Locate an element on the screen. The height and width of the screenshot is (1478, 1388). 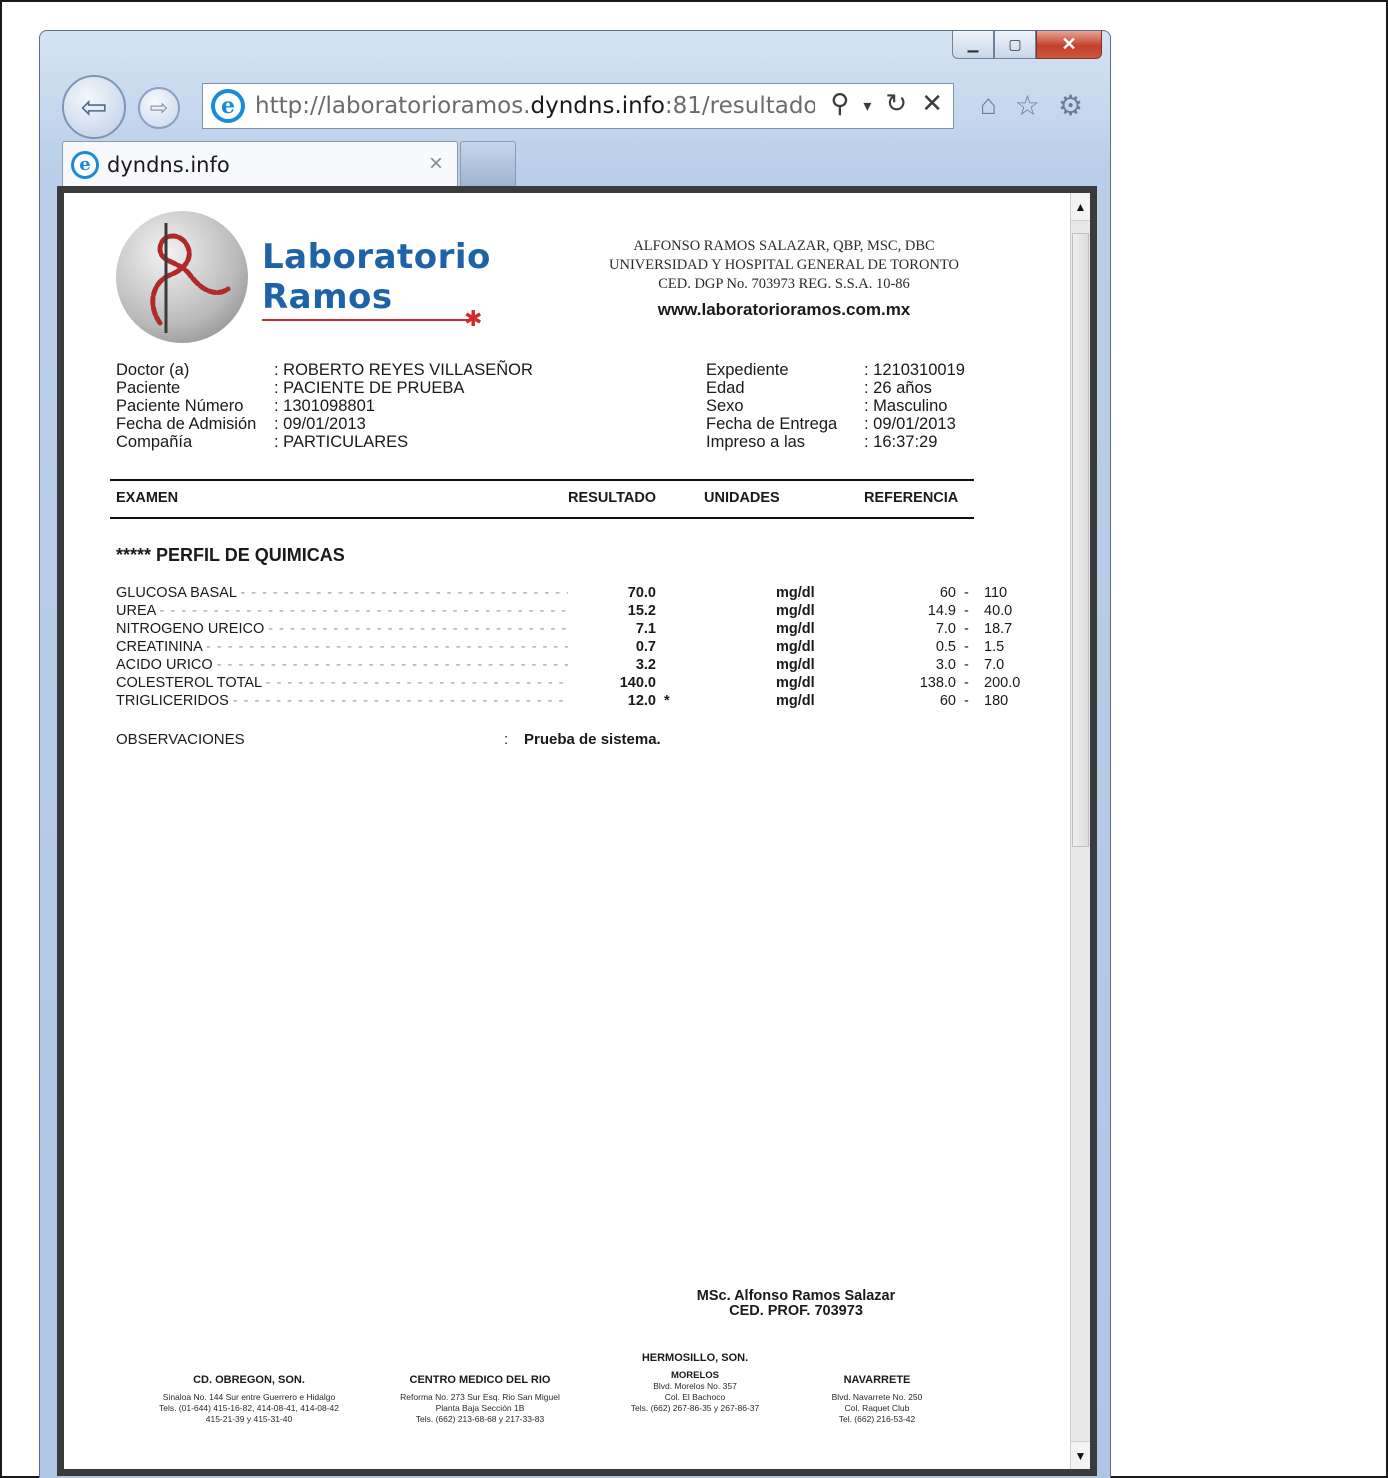
column-reference: REFERENCIA is located at coordinates (911, 498).